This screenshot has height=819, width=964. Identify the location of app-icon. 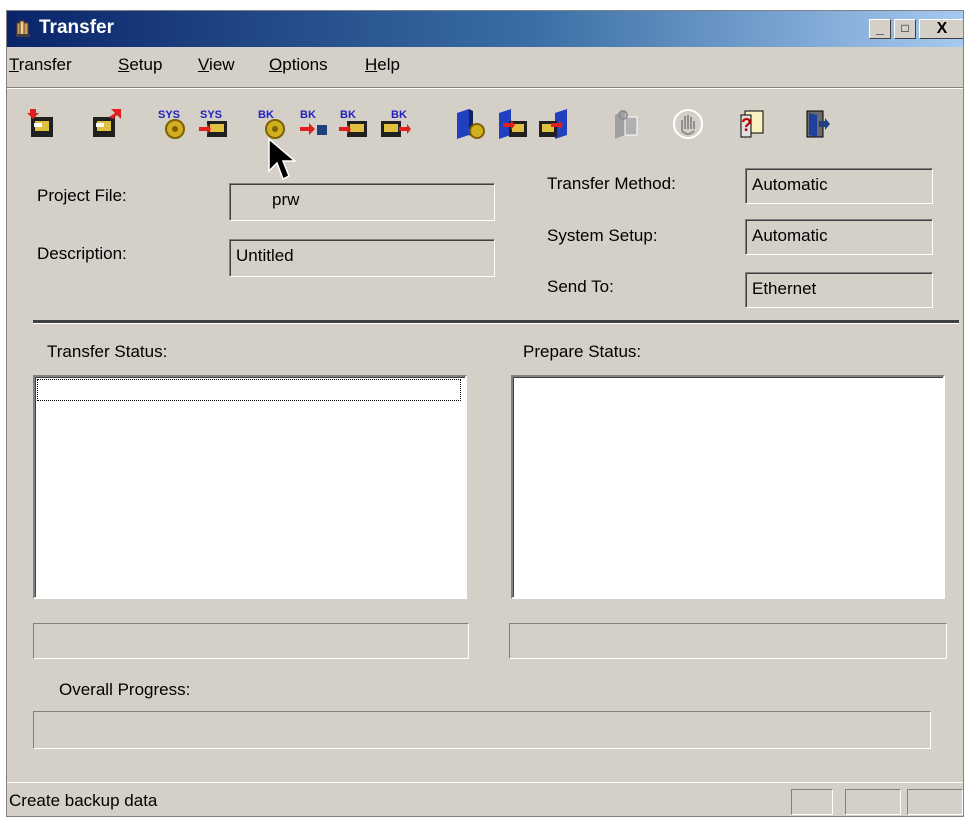
(23, 28).